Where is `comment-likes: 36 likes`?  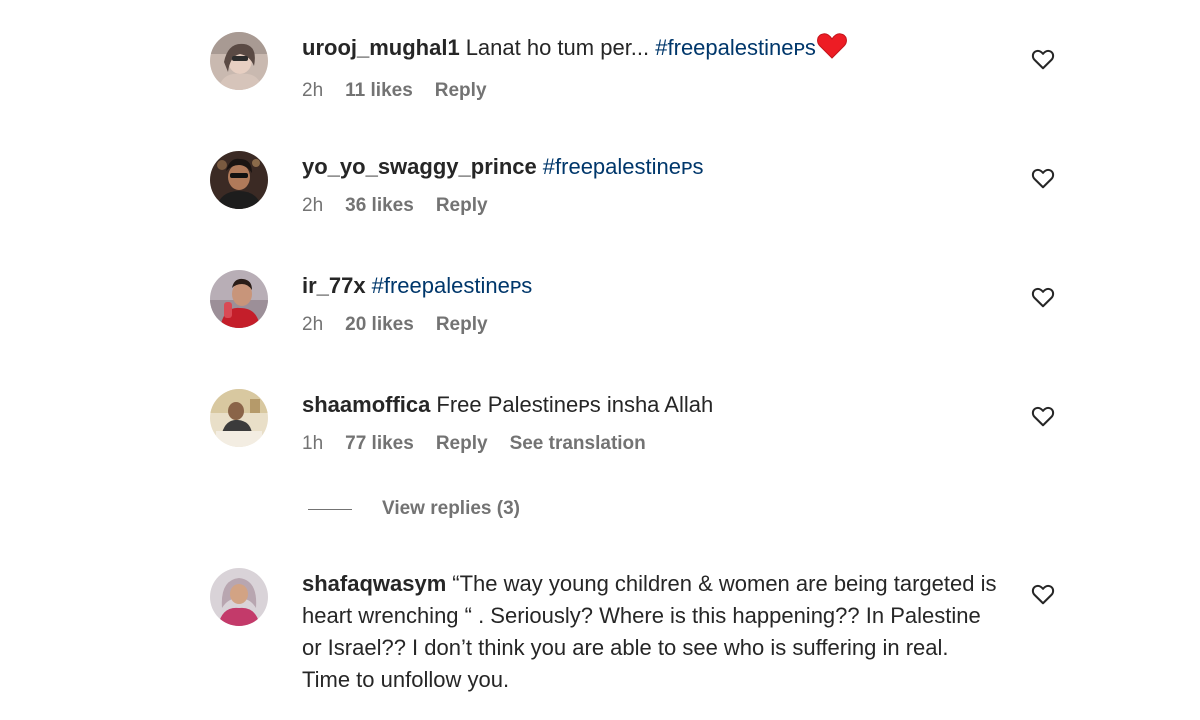 comment-likes: 36 likes is located at coordinates (379, 206).